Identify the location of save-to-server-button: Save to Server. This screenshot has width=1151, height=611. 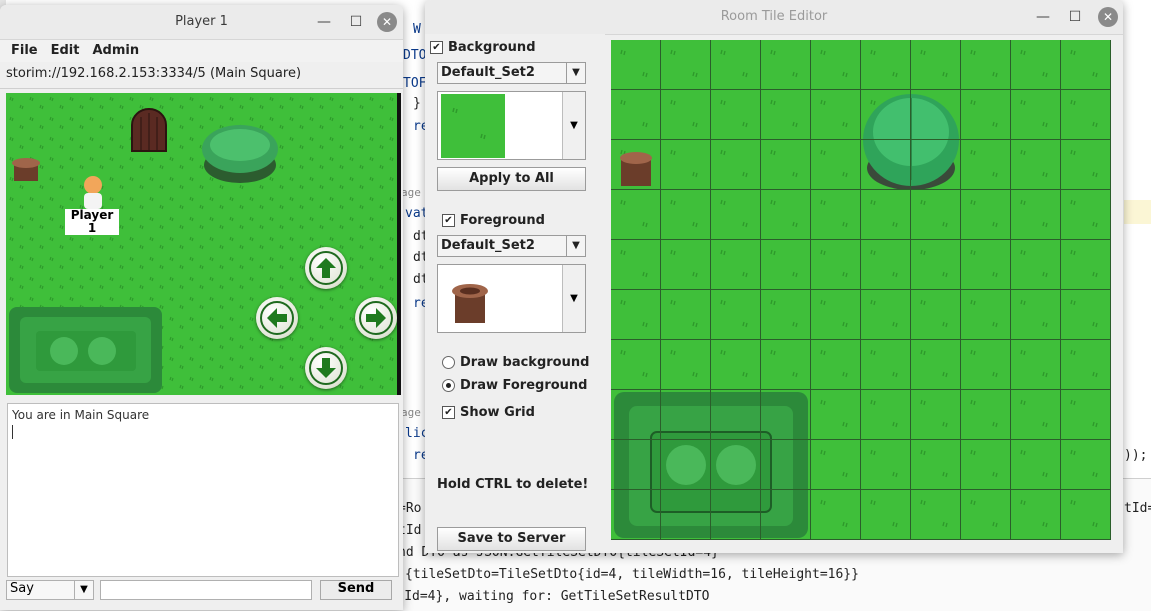
(511, 539).